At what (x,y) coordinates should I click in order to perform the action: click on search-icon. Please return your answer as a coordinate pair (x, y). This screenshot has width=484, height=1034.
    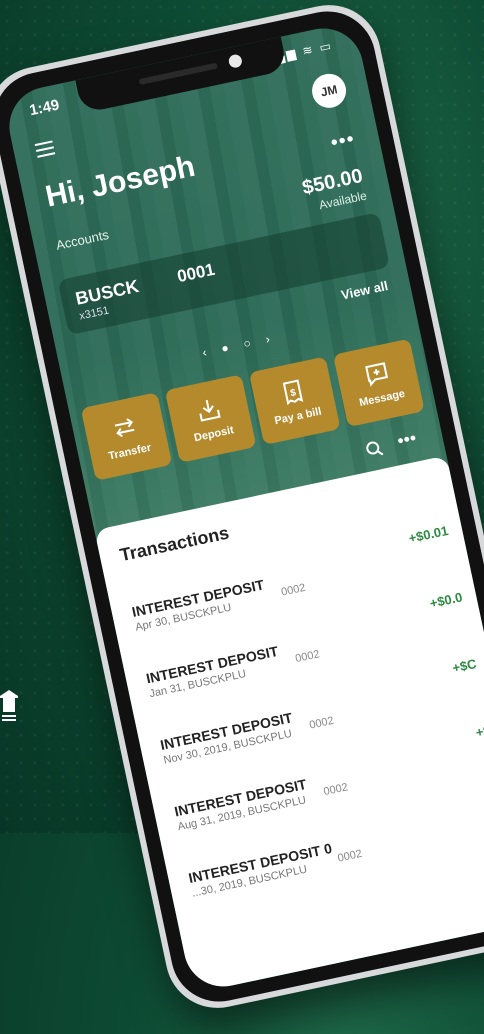
    Looking at the image, I should click on (374, 449).